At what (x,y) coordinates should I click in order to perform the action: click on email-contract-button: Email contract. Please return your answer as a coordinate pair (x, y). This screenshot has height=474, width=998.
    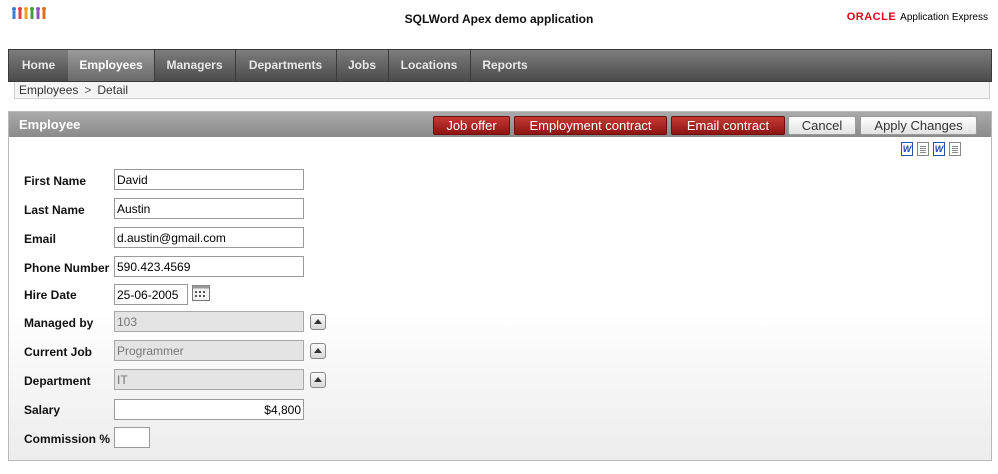
    Looking at the image, I should click on (728, 125).